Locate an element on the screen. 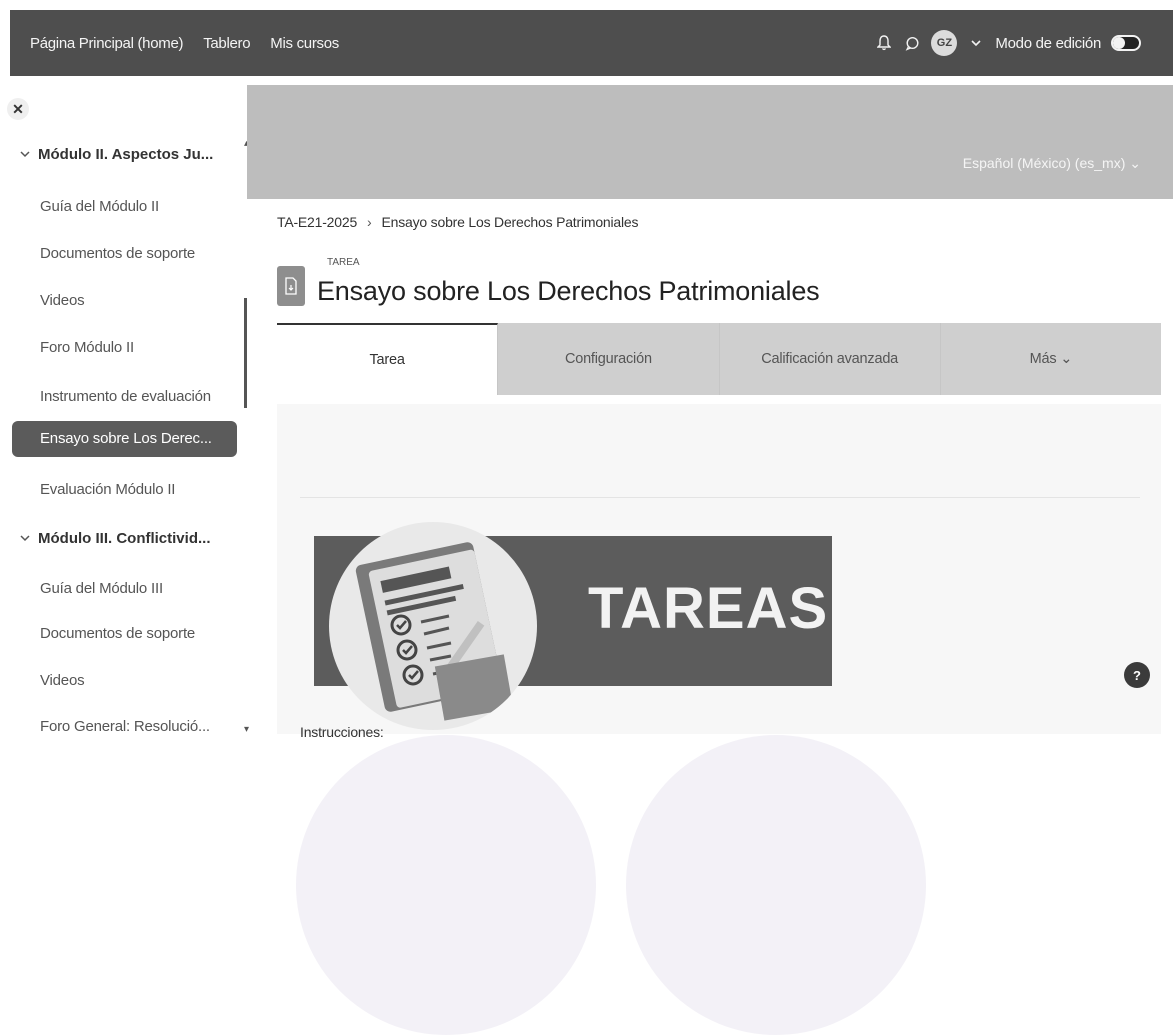 The width and height of the screenshot is (1173, 1035). sidebar-item-module3-docs: Documentos de soporte is located at coordinates (117, 633).